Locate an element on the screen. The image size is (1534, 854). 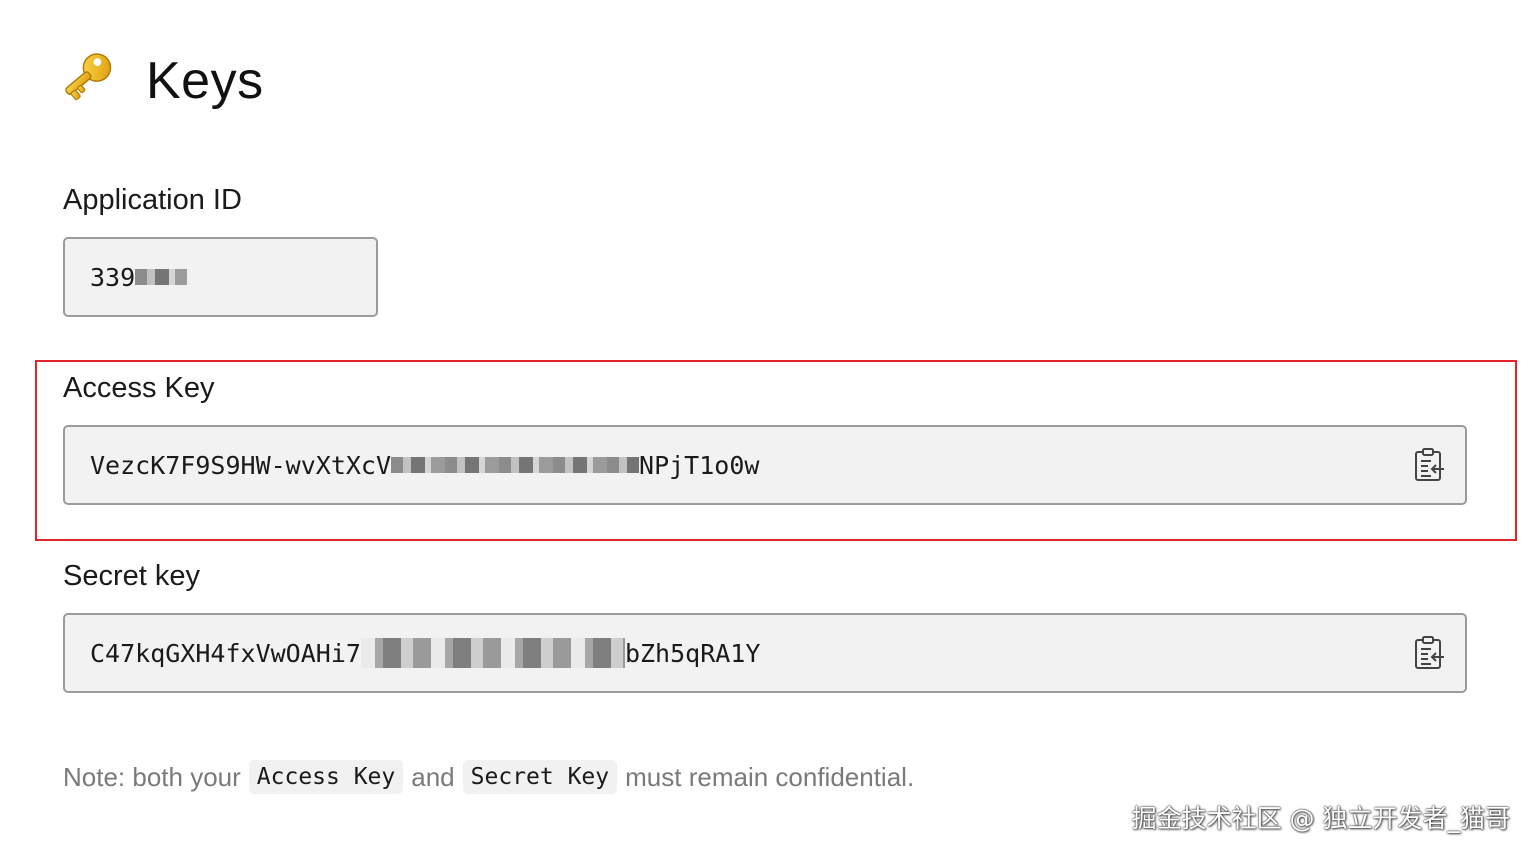
application-id-field: 339 is located at coordinates (220, 277).